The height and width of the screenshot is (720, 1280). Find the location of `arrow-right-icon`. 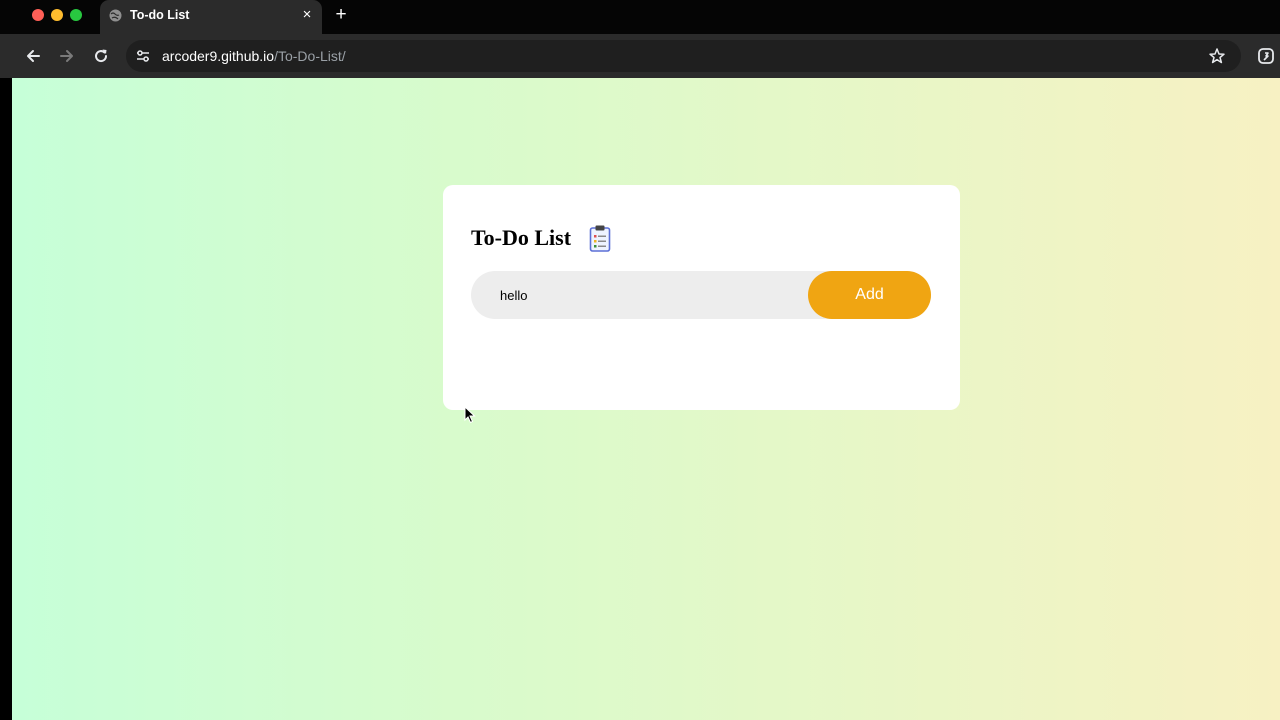

arrow-right-icon is located at coordinates (67, 56).